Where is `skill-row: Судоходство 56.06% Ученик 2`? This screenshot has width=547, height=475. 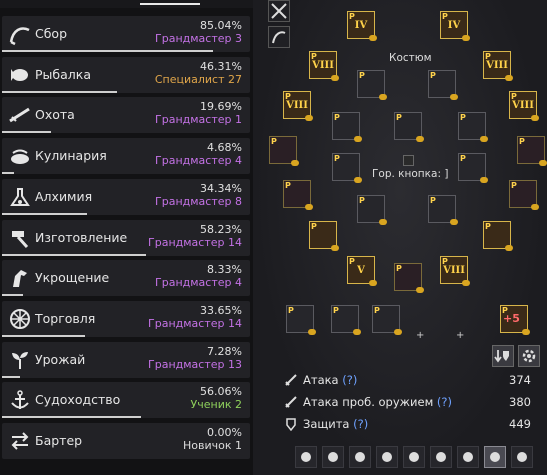
skill-row: Судоходство 56.06% Ученик 2 is located at coordinates (126, 400).